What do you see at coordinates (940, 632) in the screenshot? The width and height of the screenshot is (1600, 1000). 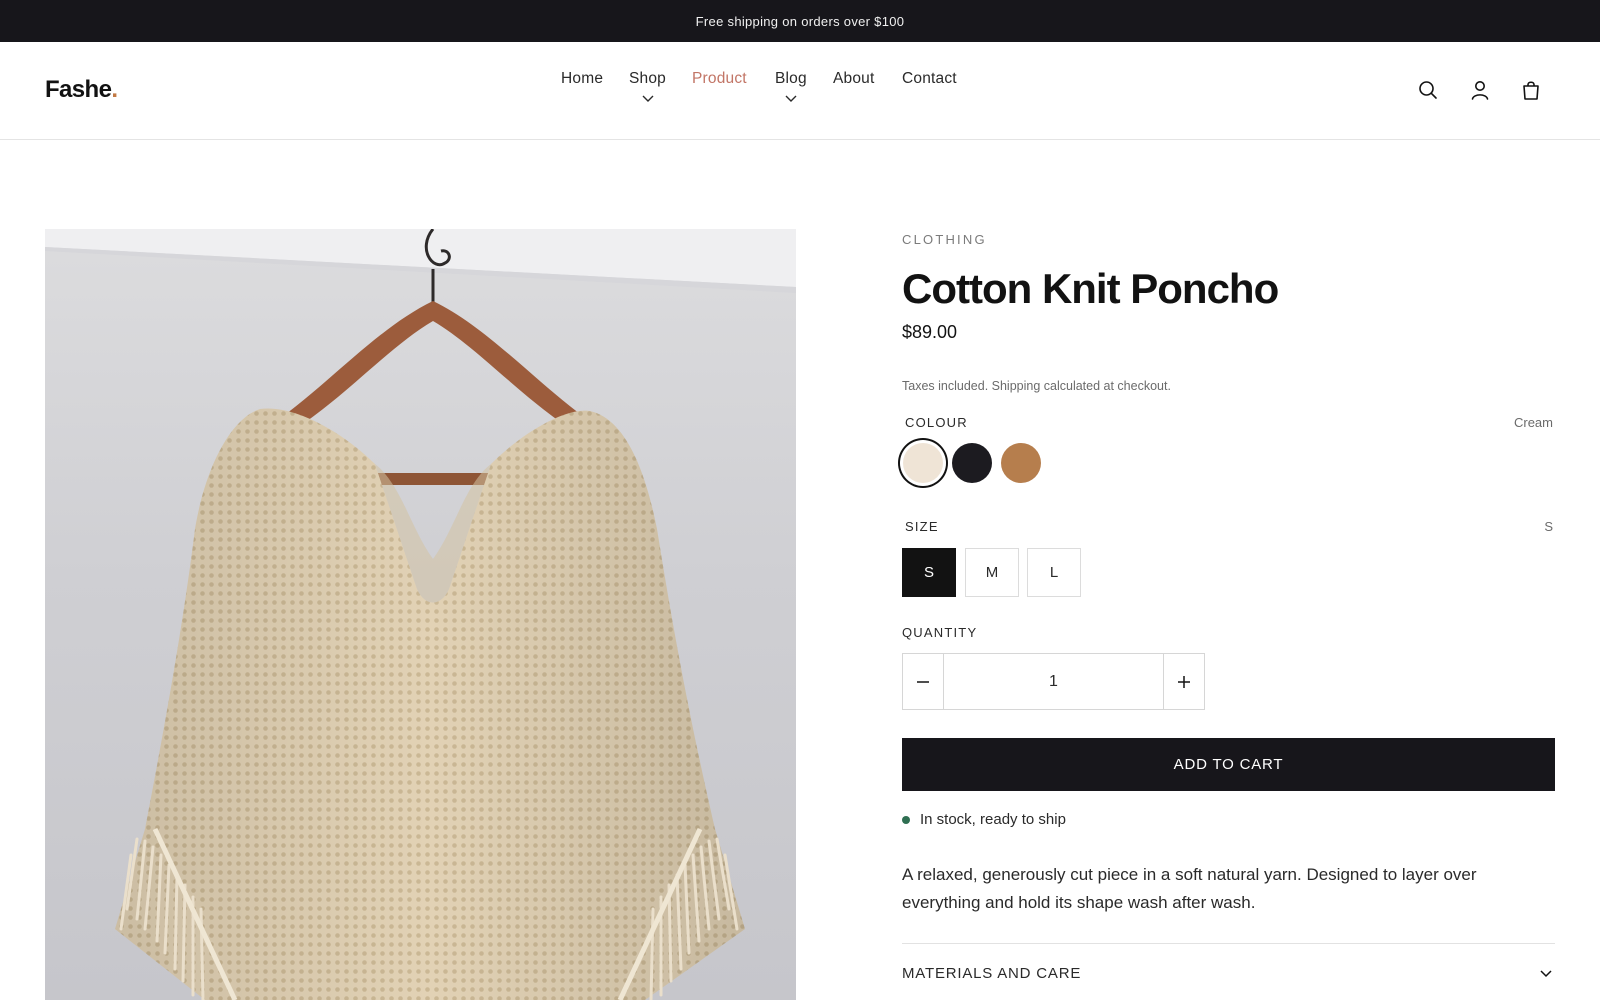 I see `quantity-label: QUANTITY` at bounding box center [940, 632].